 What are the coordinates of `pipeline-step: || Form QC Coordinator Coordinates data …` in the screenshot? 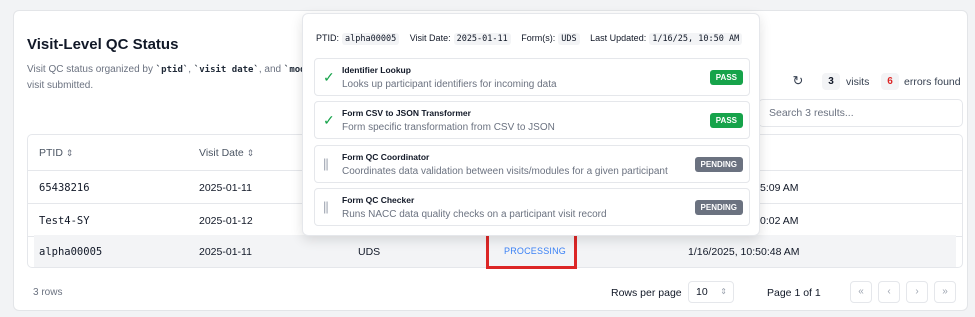 It's located at (532, 164).